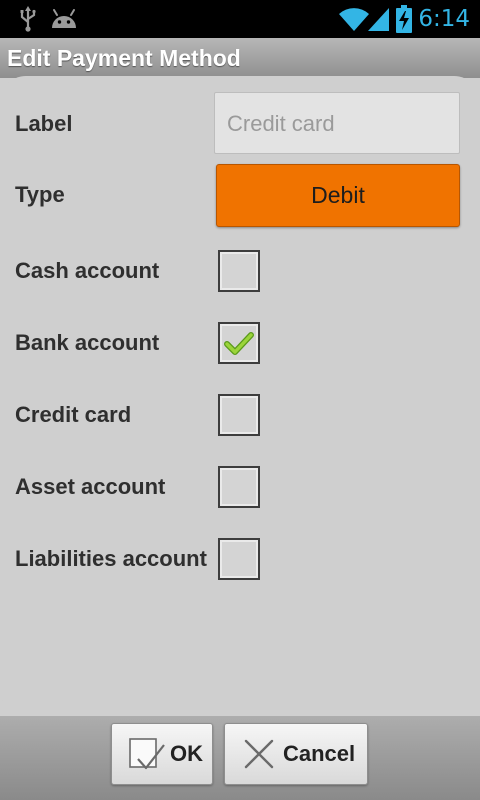  Describe the element at coordinates (239, 559) in the screenshot. I see `liabilities-account-checkbox` at that location.